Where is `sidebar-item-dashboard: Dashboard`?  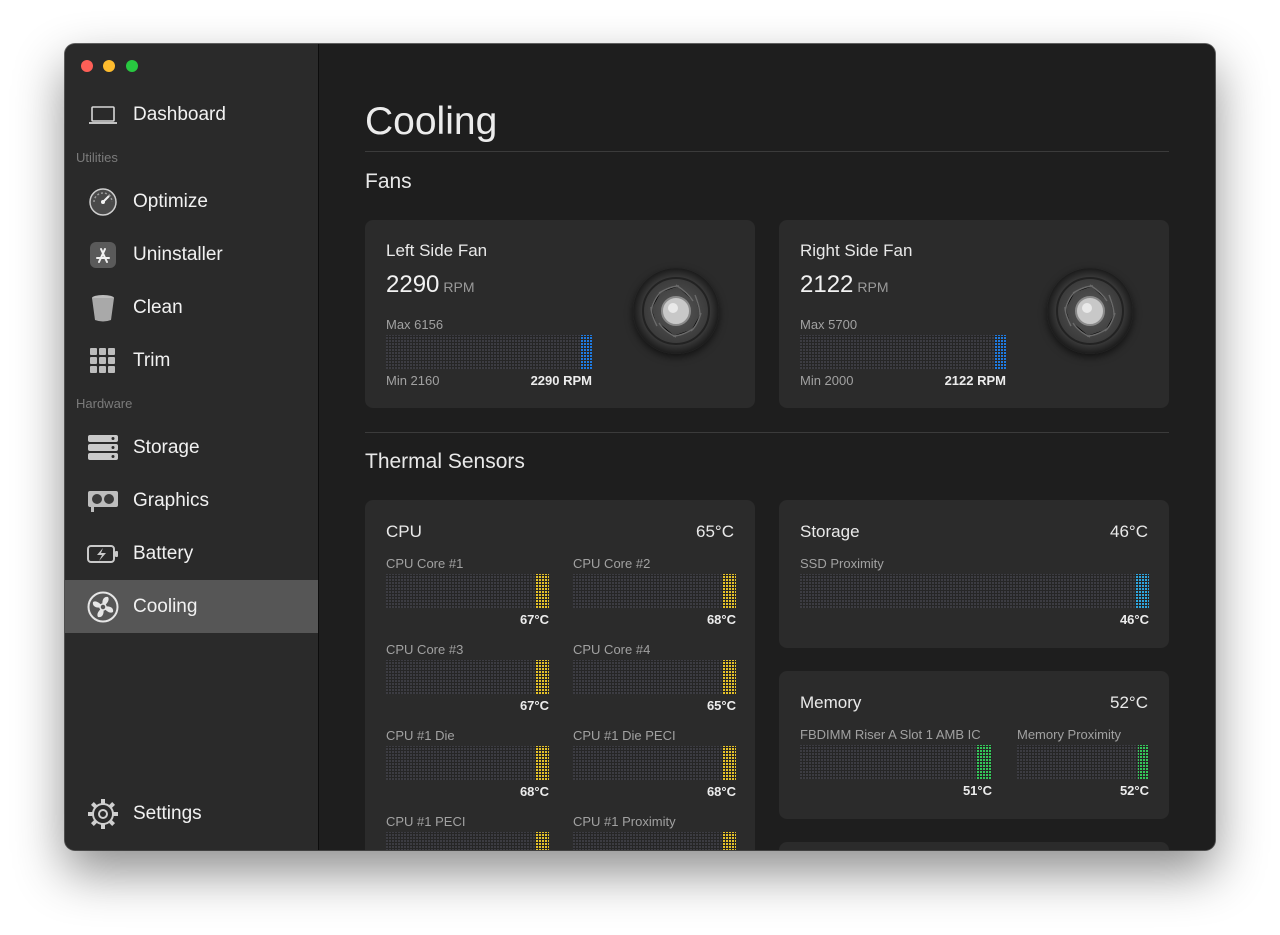
sidebar-item-dashboard: Dashboard is located at coordinates (191, 114).